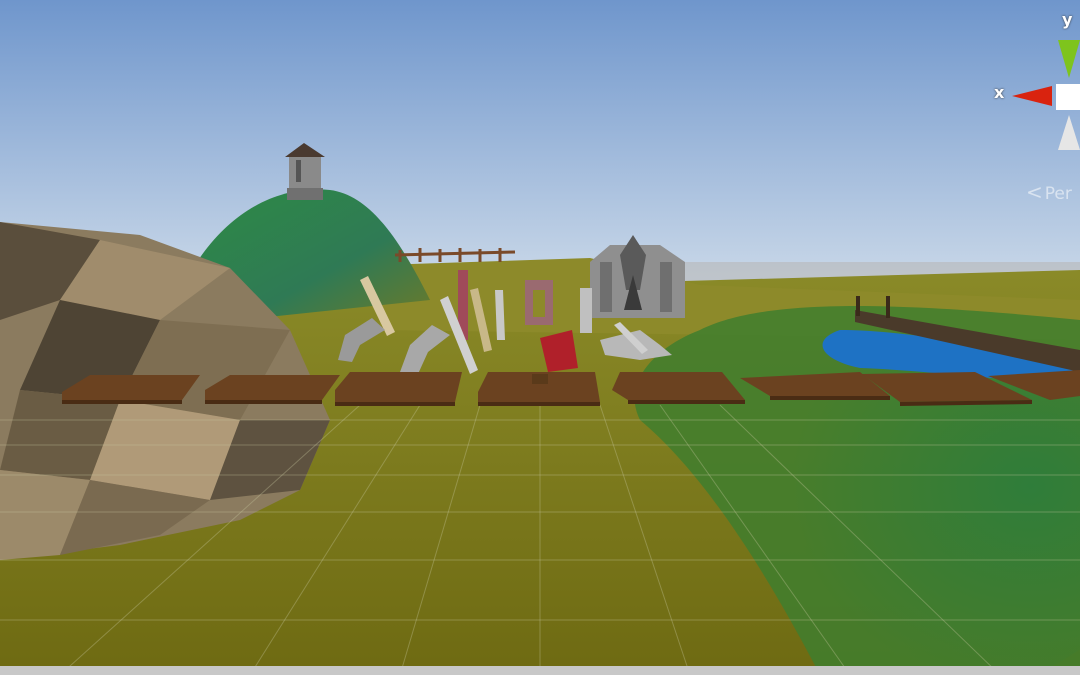 This screenshot has width=1080, height=675. What do you see at coordinates (1058, 194) in the screenshot?
I see `projection-label: Per` at bounding box center [1058, 194].